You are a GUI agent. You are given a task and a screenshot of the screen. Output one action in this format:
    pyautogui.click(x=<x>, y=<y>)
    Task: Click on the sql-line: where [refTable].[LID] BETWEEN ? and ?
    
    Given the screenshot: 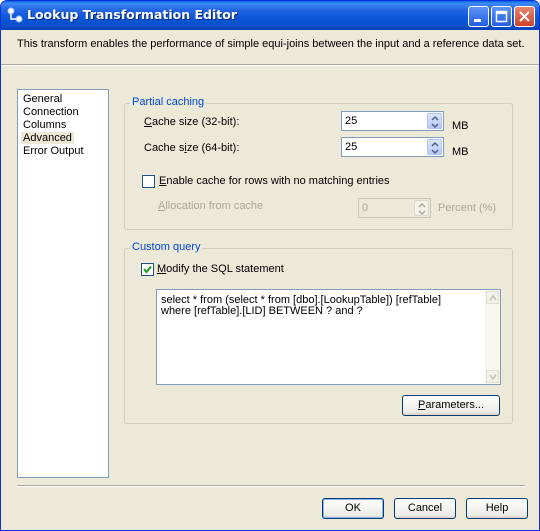 What is the action you would take?
    pyautogui.click(x=262, y=311)
    